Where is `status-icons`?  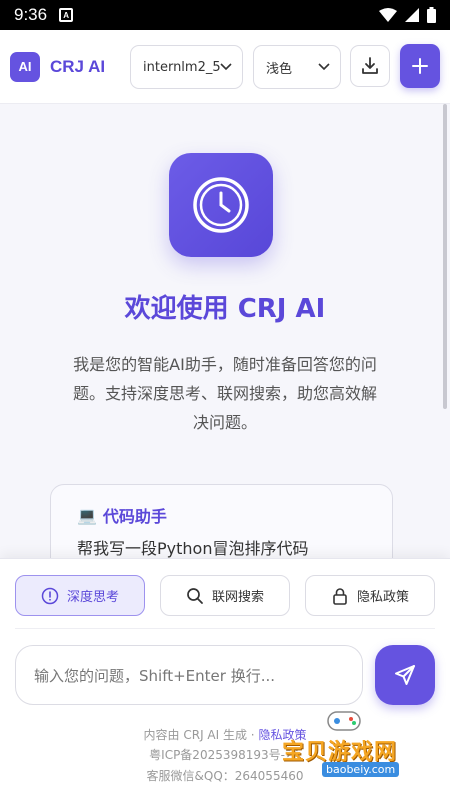
status-icons is located at coordinates (407, 15).